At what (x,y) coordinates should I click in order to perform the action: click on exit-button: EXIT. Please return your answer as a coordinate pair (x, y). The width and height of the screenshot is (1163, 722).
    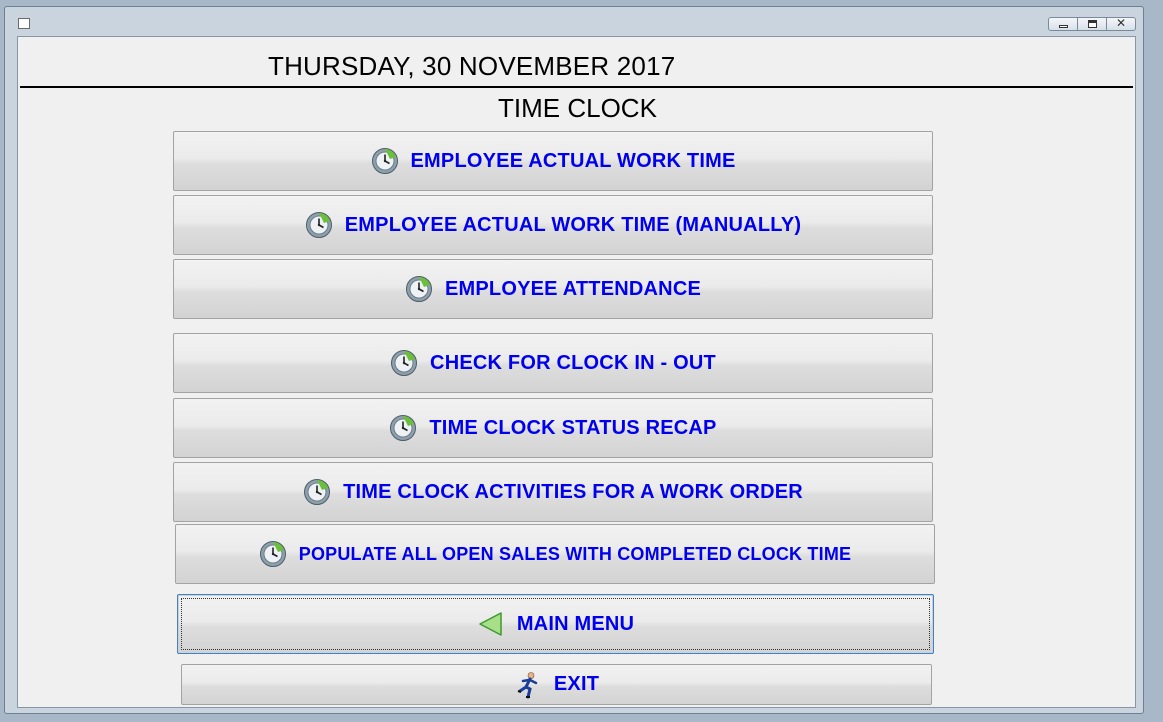
    Looking at the image, I should click on (556, 684).